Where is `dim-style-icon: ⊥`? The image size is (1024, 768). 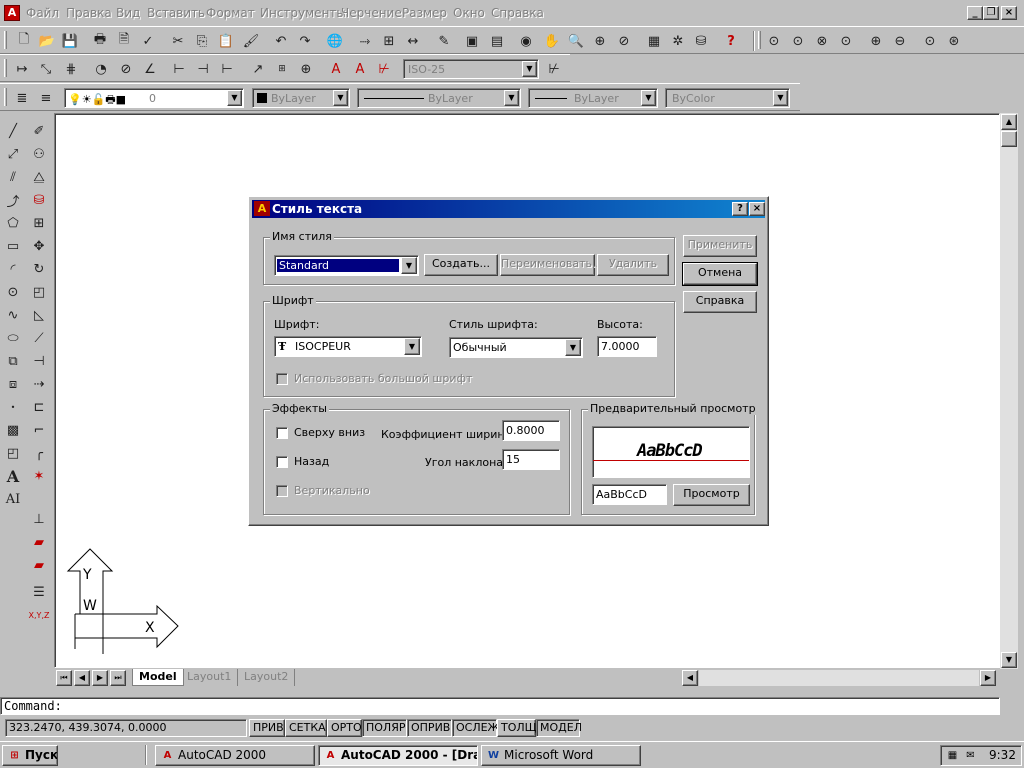
dim-style-icon: ⊥ is located at coordinates (39, 519).